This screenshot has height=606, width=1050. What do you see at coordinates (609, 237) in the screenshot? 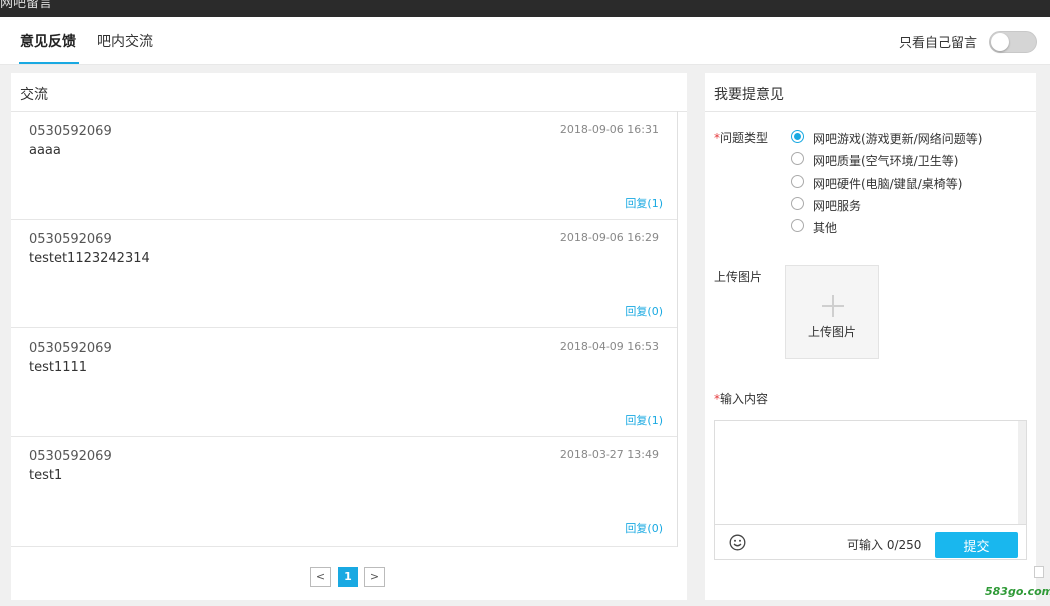
I see `message-time: 2018-09-06 16:29` at bounding box center [609, 237].